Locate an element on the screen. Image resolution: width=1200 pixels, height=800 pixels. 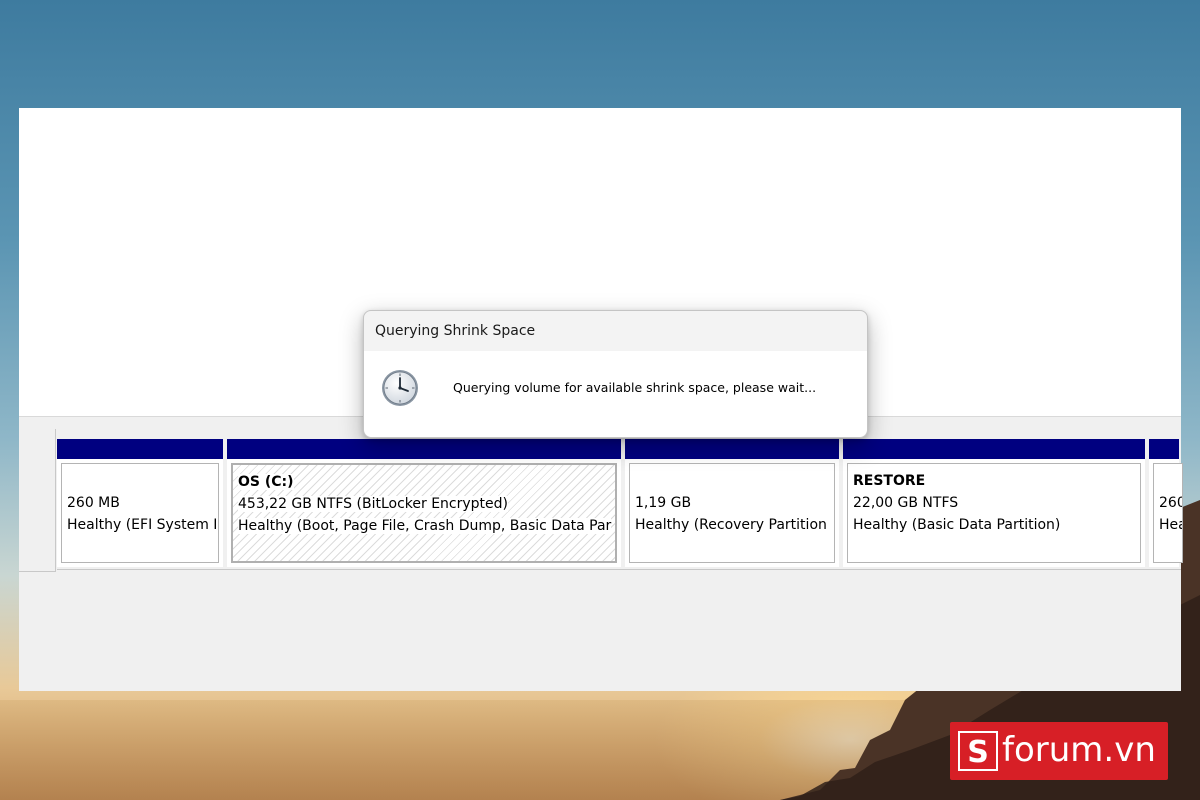
partition-size: 260 MB is located at coordinates (93, 503).